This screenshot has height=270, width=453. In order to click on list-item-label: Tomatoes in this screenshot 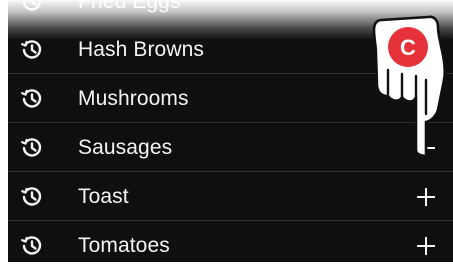, I will do `click(124, 245)`.